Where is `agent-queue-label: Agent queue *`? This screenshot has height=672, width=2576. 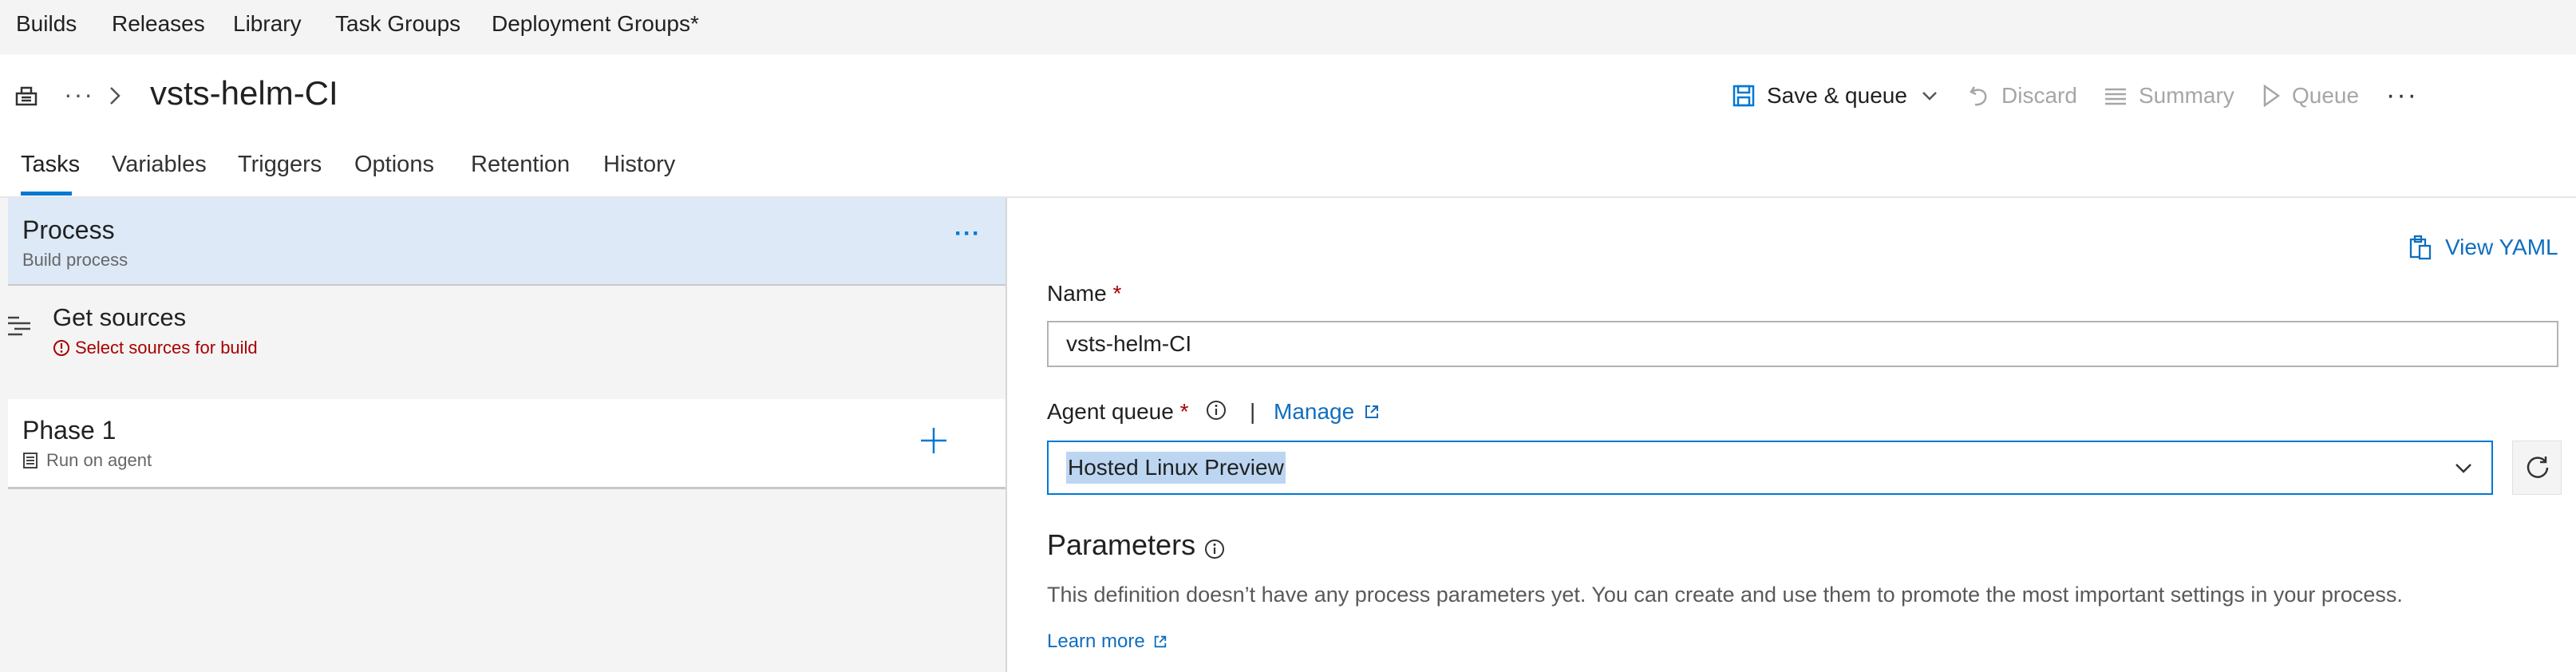
agent-queue-label: Agent queue * is located at coordinates (1118, 412).